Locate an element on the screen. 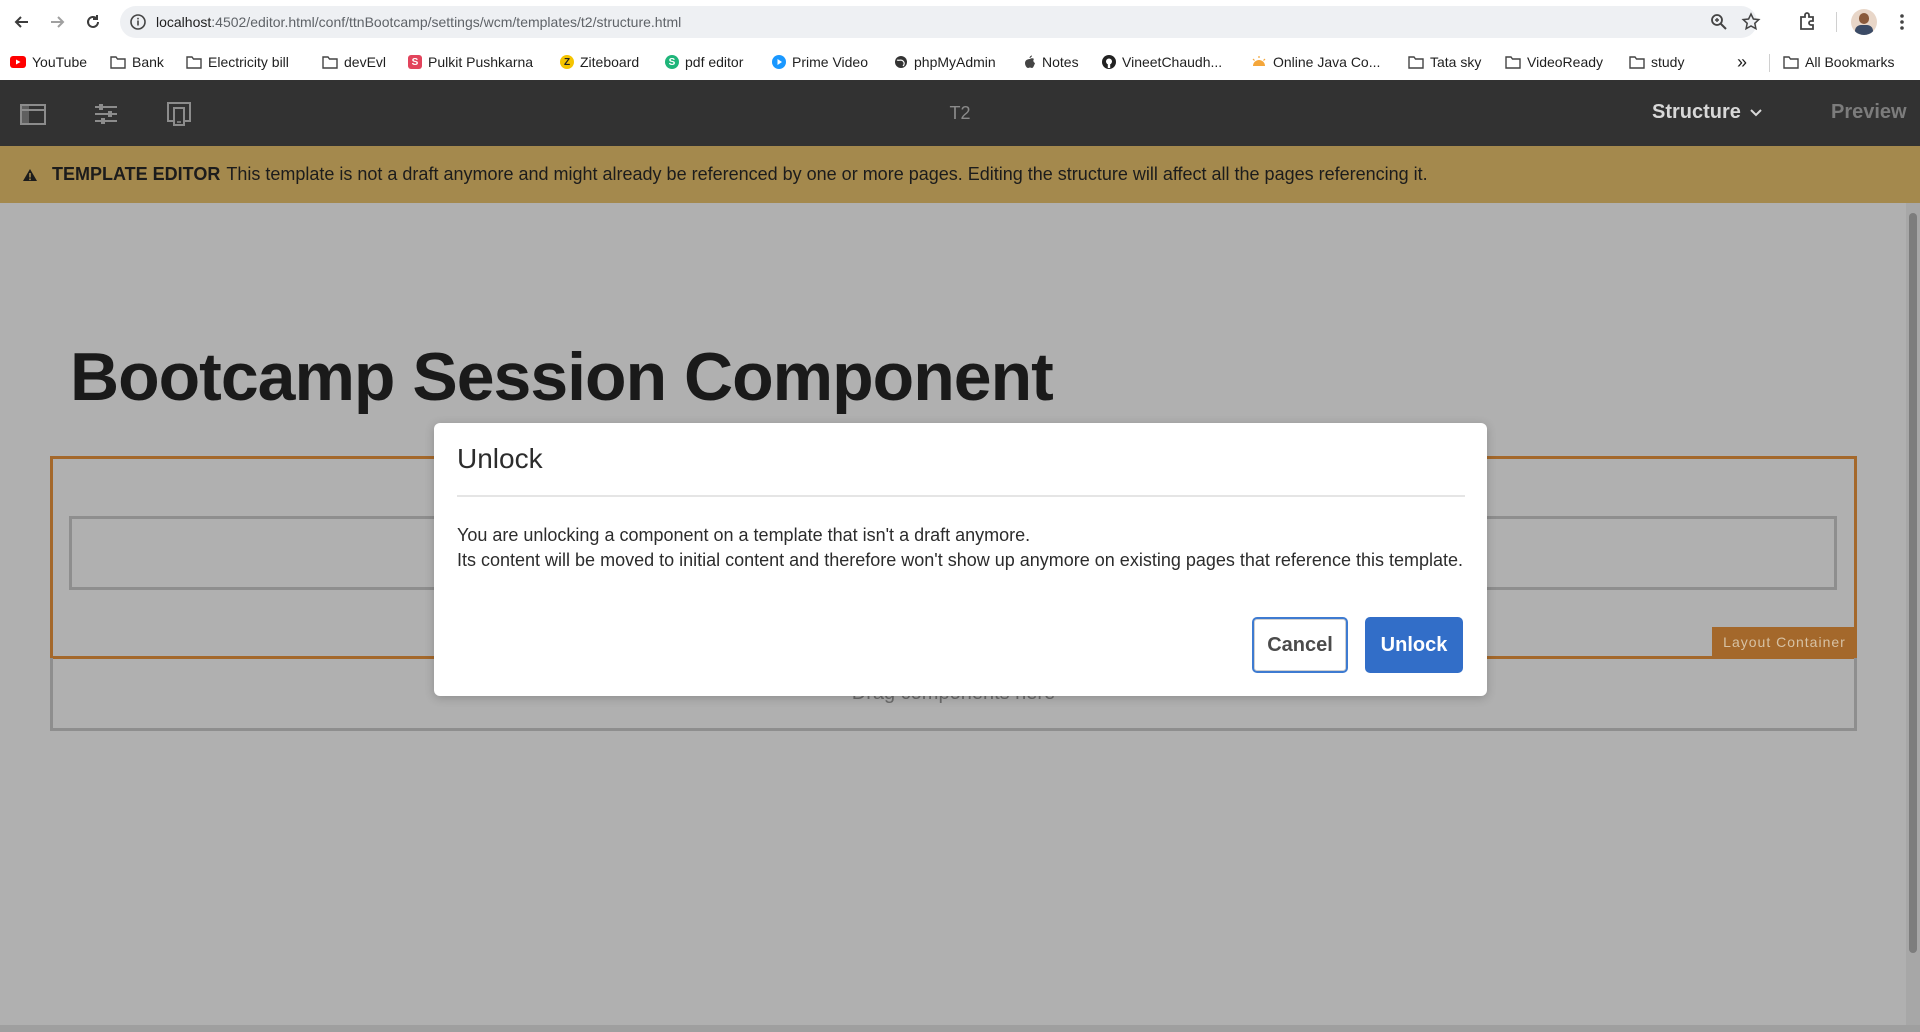  bookmark-label: pdf editor is located at coordinates (714, 62).